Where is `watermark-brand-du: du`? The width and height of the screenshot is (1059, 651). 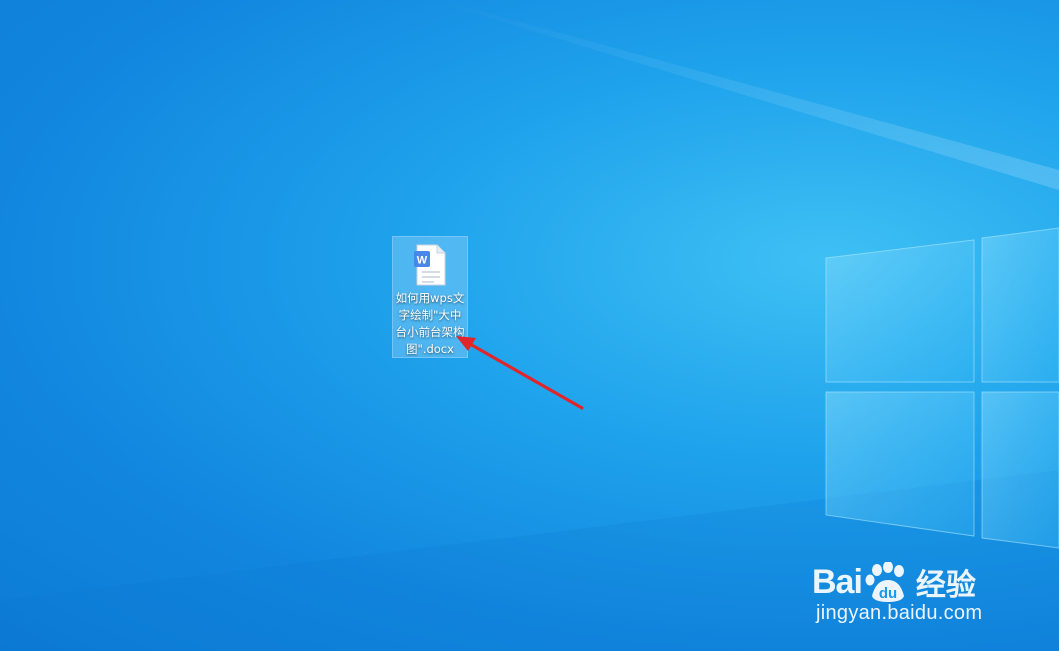
watermark-brand-du: du is located at coordinates (888, 593).